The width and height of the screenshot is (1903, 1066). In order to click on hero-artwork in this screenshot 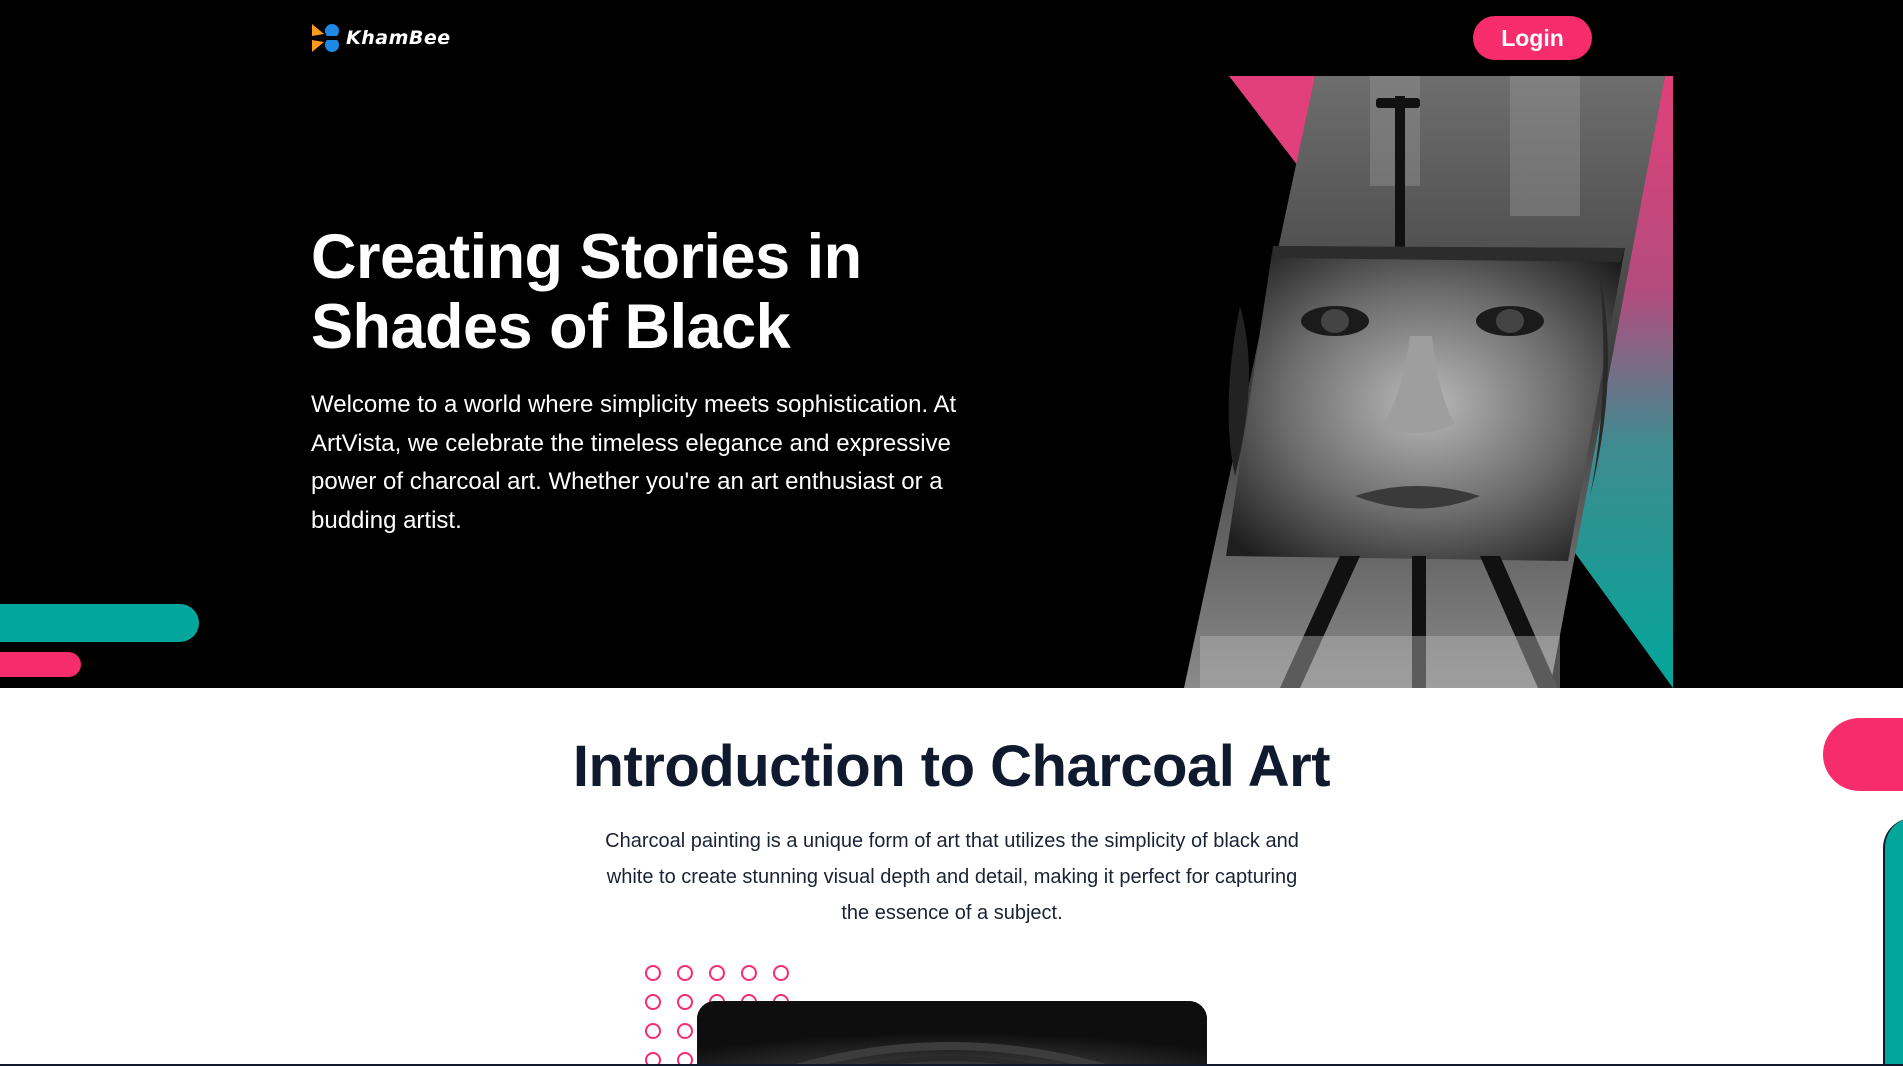, I will do `click(1426, 382)`.